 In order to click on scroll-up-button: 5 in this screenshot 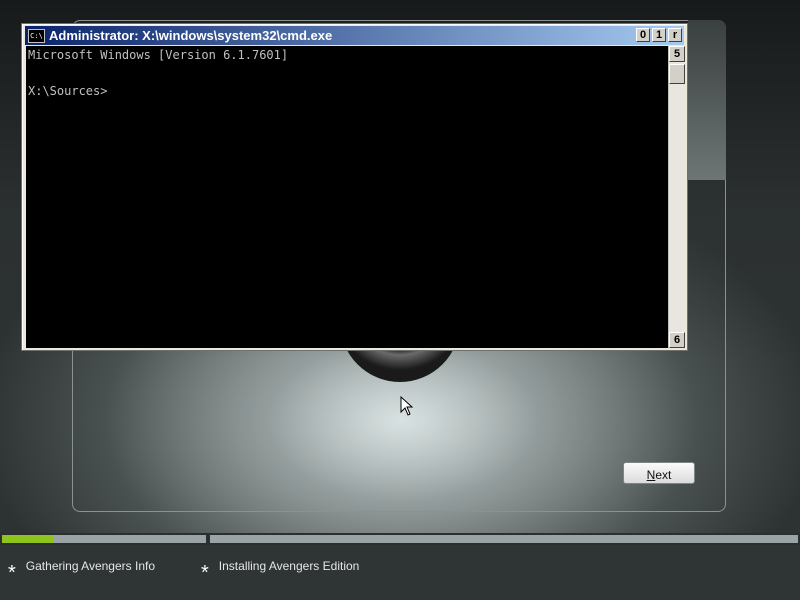, I will do `click(677, 54)`.